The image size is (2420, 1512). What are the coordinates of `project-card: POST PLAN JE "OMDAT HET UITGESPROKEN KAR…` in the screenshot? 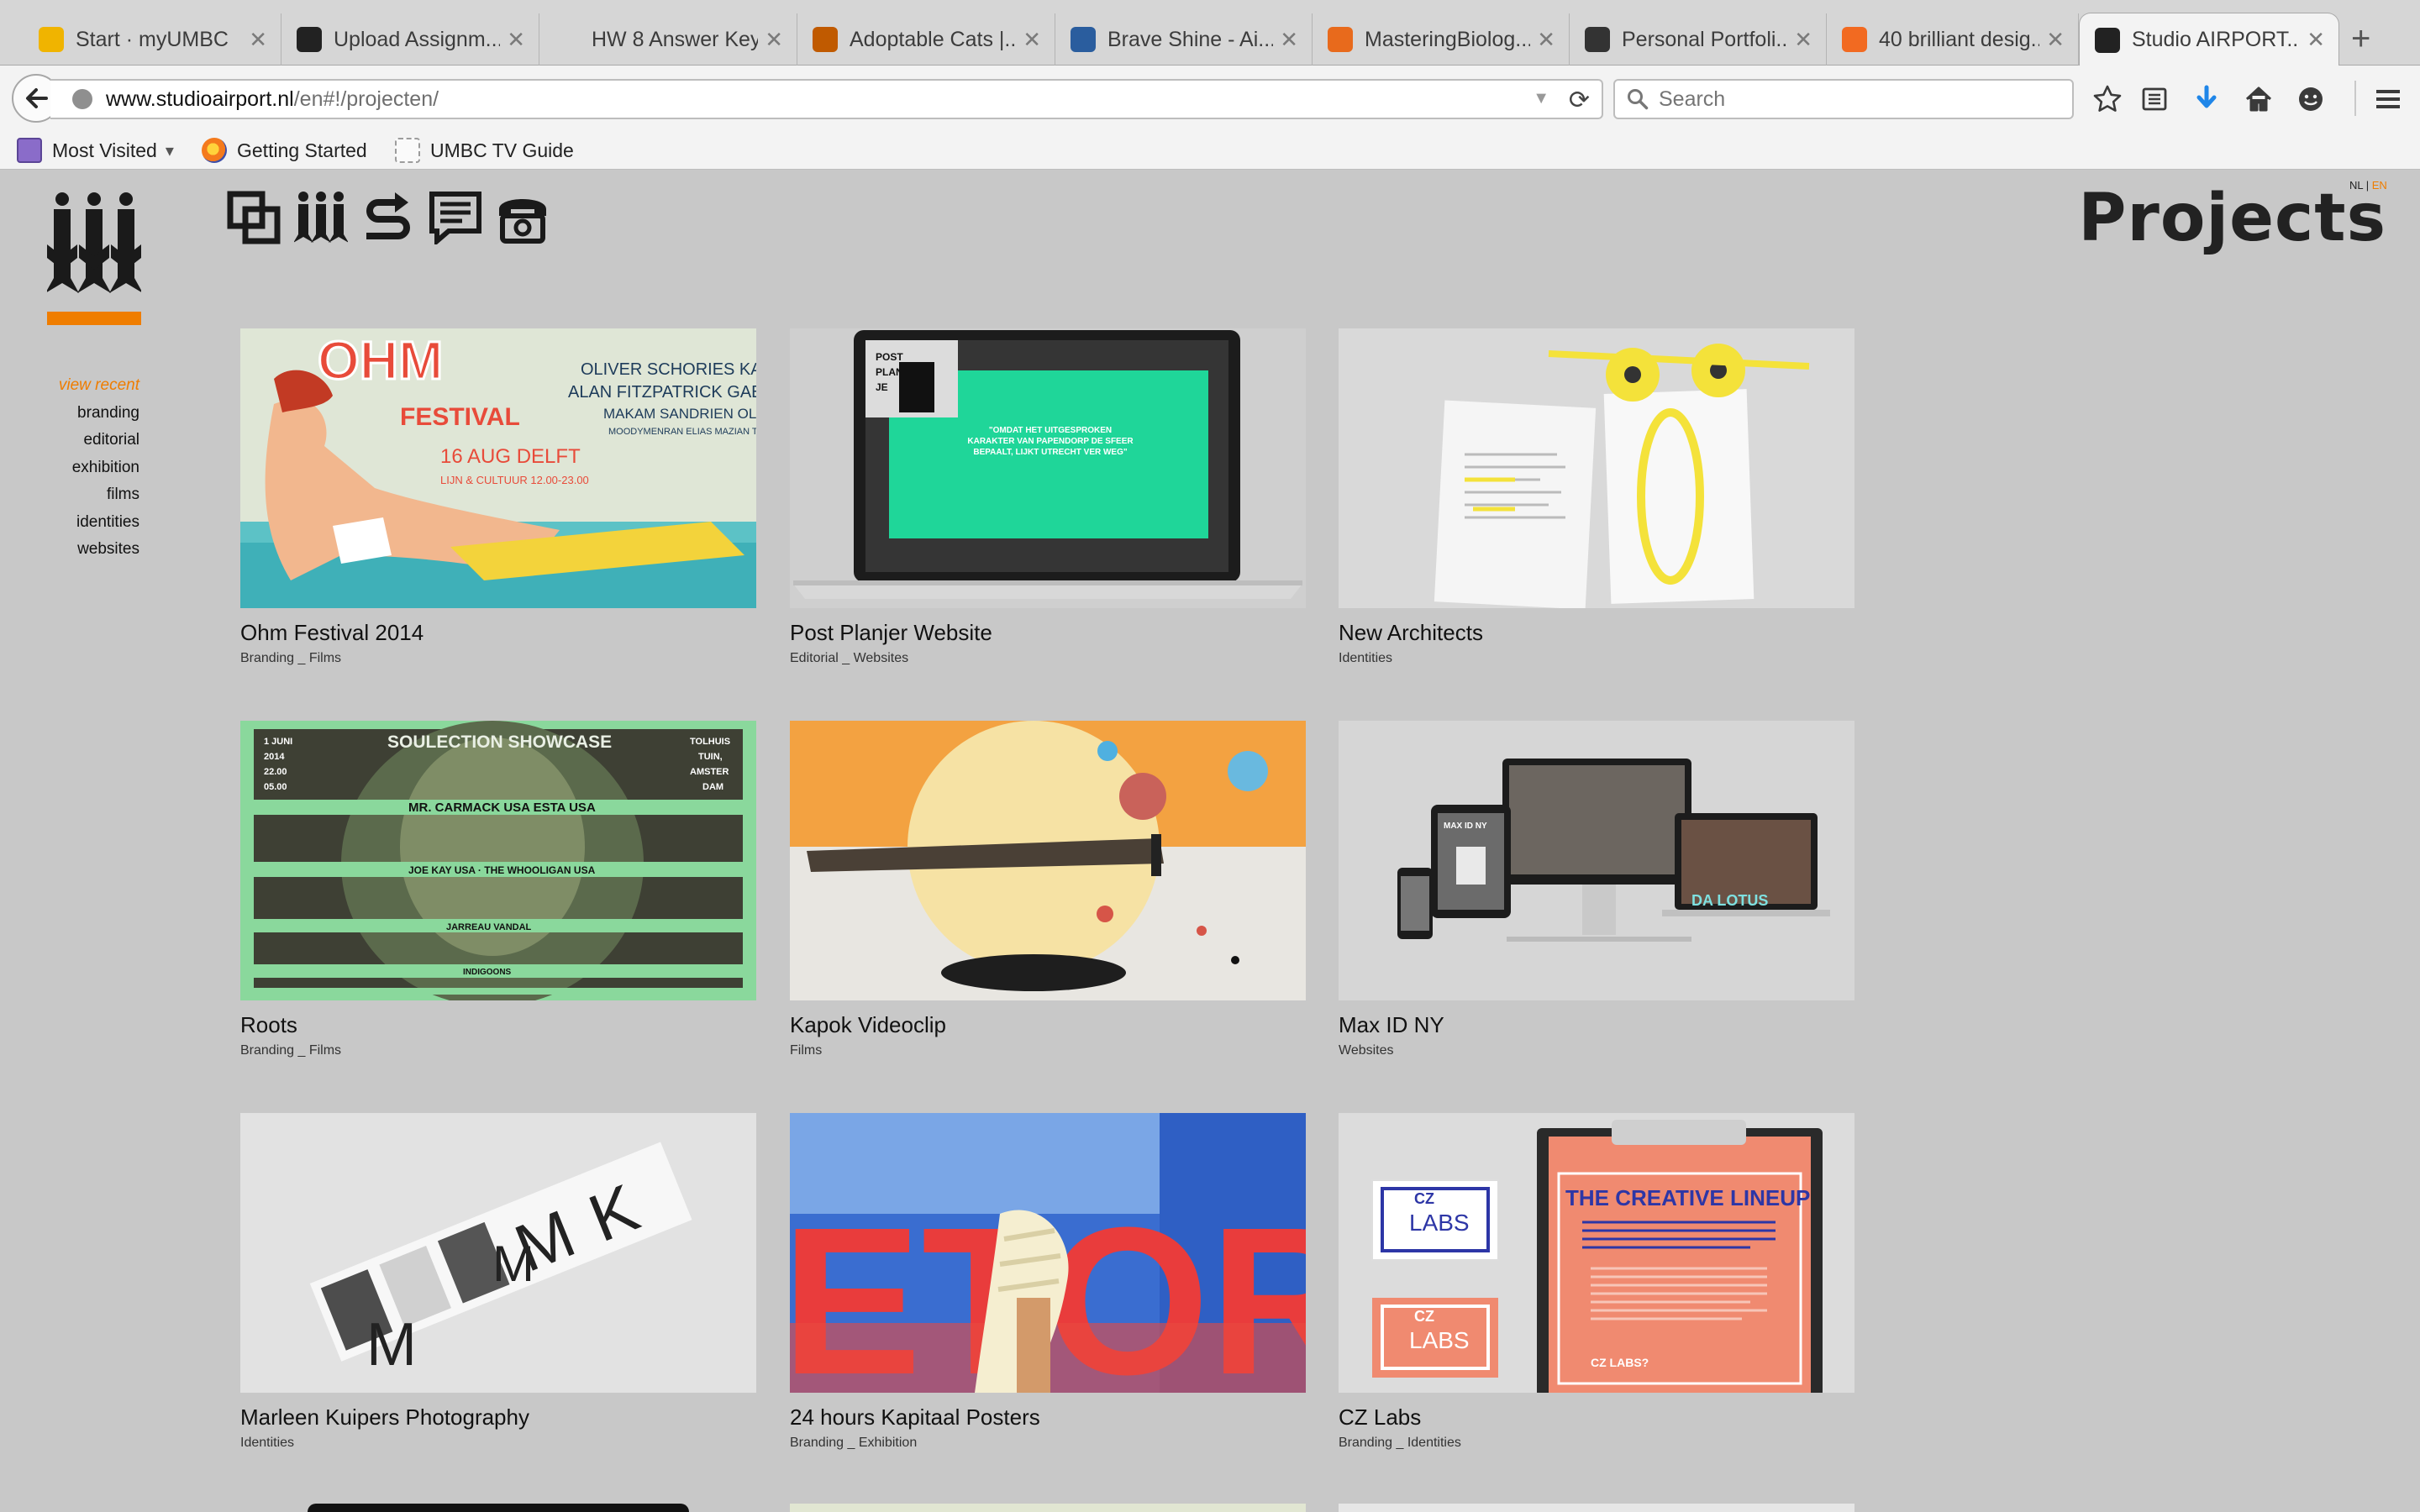 It's located at (1048, 497).